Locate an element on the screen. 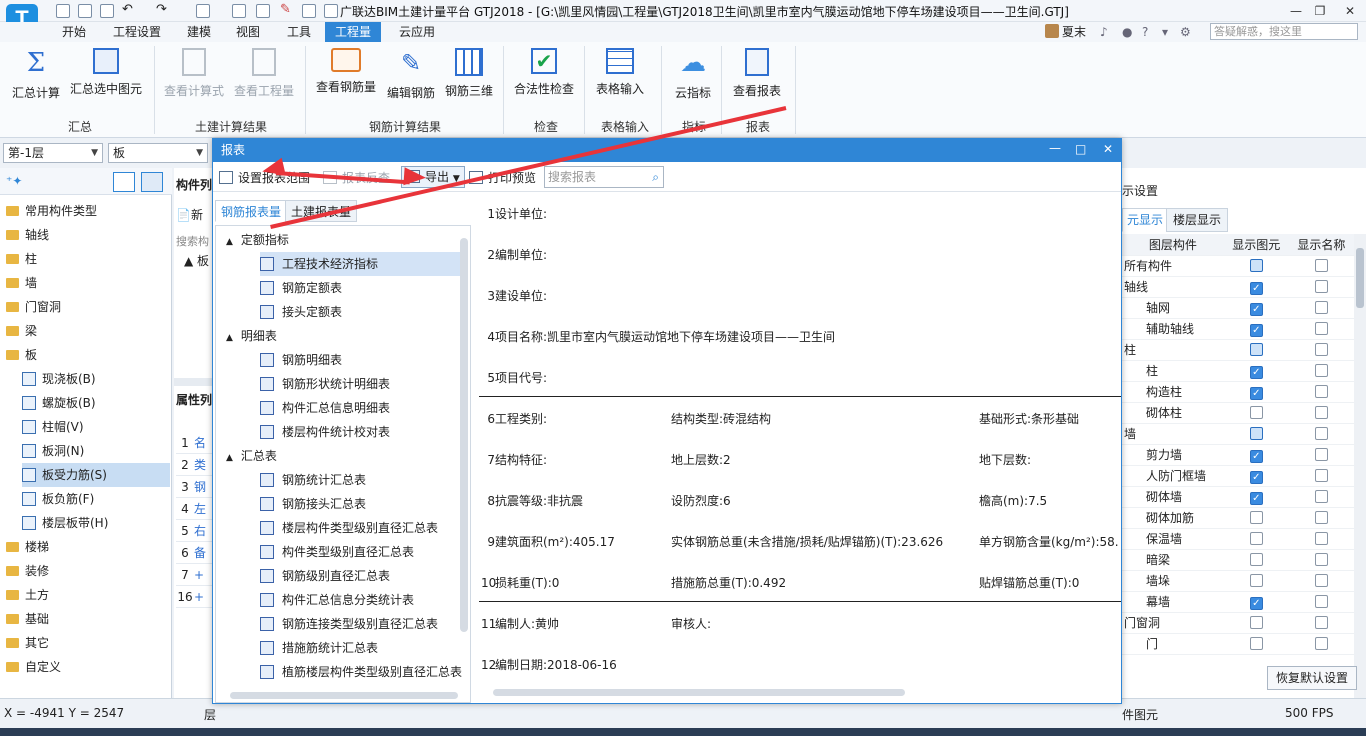 The image size is (1366, 736). settings-icon: ⚙ is located at coordinates (1185, 32).